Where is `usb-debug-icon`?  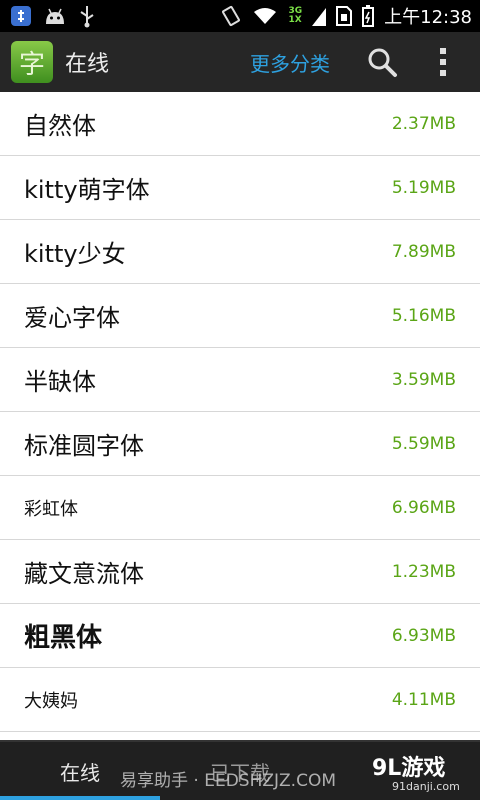 usb-debug-icon is located at coordinates (21, 16).